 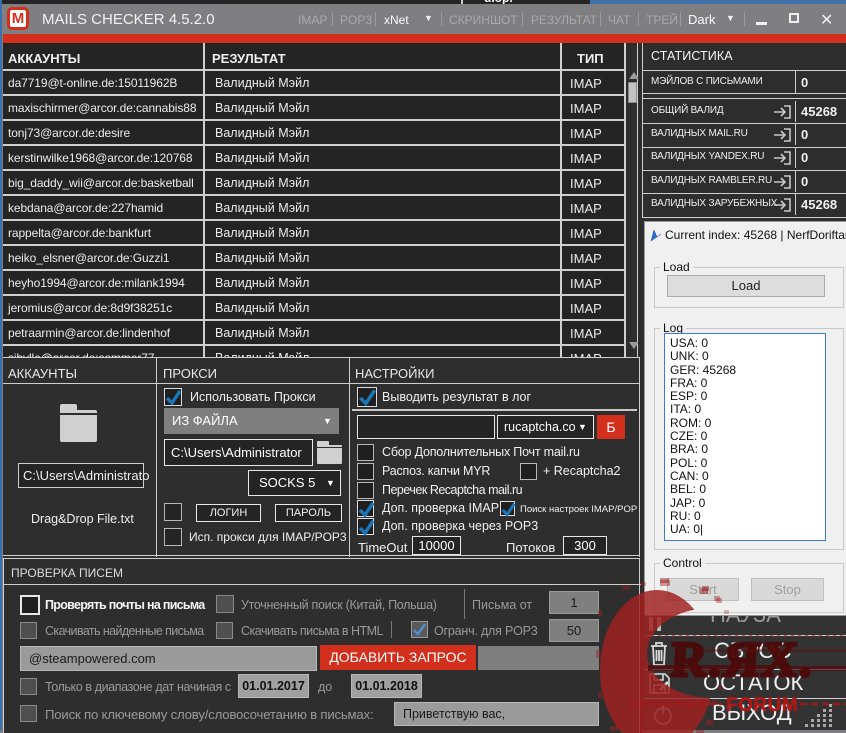 I want to click on svg-text: R.ЯX., so click(x=742, y=659).